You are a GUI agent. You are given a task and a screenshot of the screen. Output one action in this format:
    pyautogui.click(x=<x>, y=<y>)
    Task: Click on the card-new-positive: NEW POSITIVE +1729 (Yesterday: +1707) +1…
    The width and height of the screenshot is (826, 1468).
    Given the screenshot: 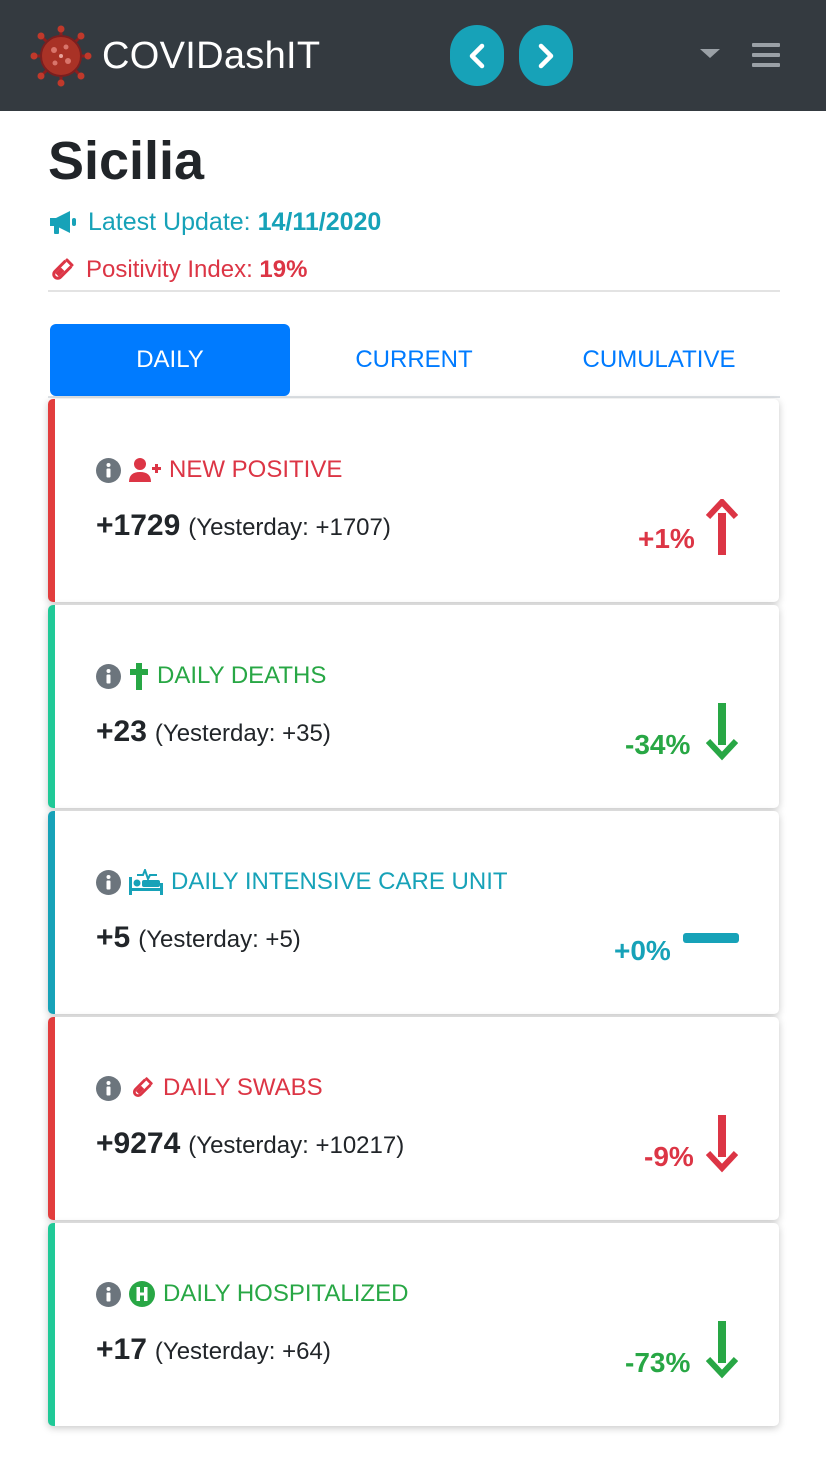 What is the action you would take?
    pyautogui.click(x=413, y=500)
    